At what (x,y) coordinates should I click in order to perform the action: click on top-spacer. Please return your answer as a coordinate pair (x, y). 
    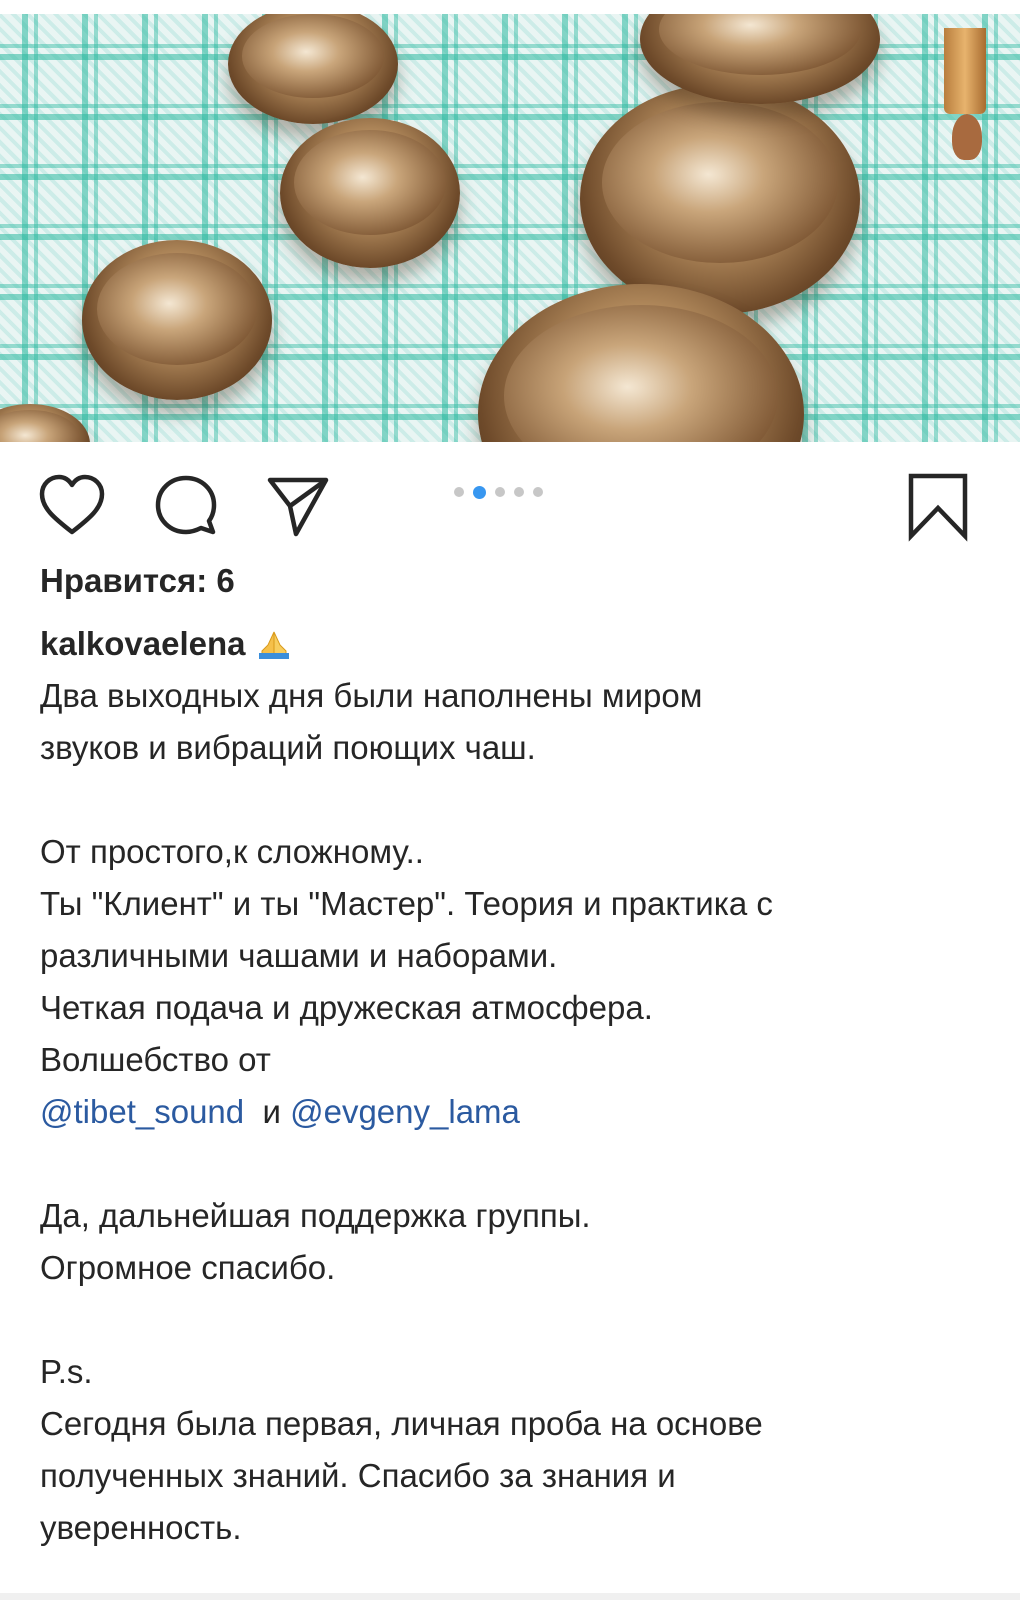
    Looking at the image, I should click on (510, 7).